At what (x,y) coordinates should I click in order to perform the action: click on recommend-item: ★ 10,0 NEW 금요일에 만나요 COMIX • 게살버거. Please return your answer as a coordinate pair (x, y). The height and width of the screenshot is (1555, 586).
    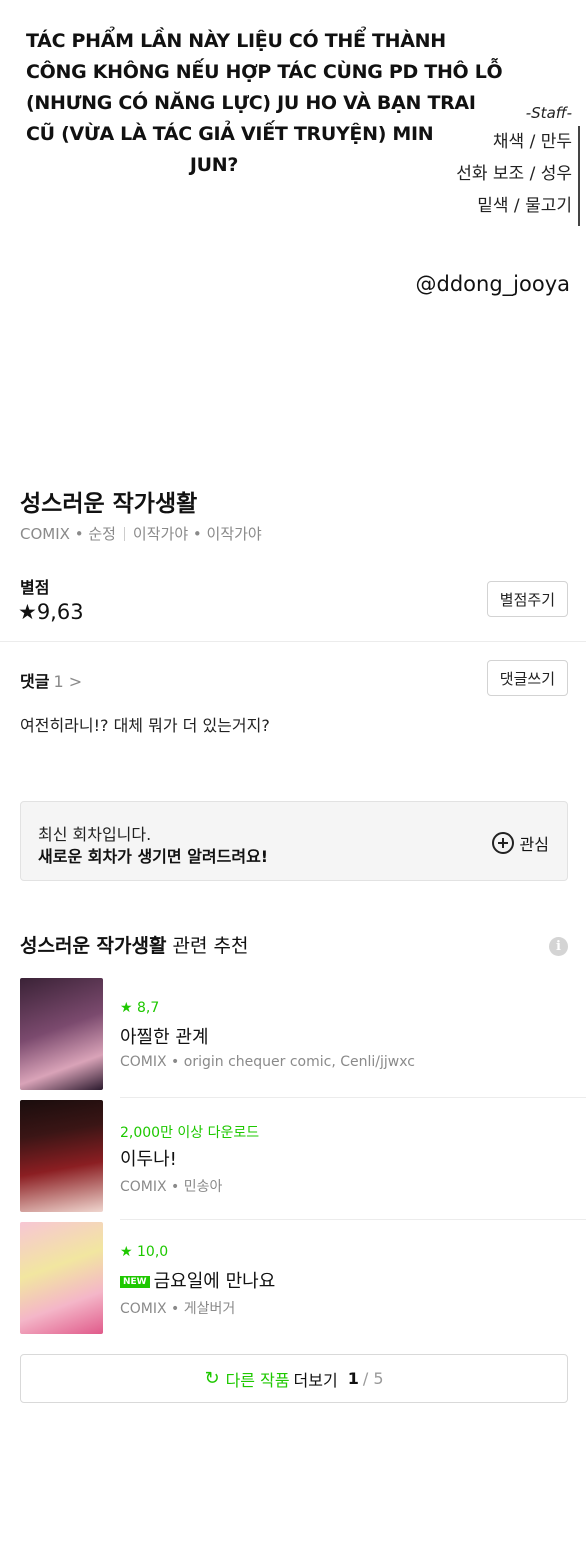
    Looking at the image, I should click on (293, 1281).